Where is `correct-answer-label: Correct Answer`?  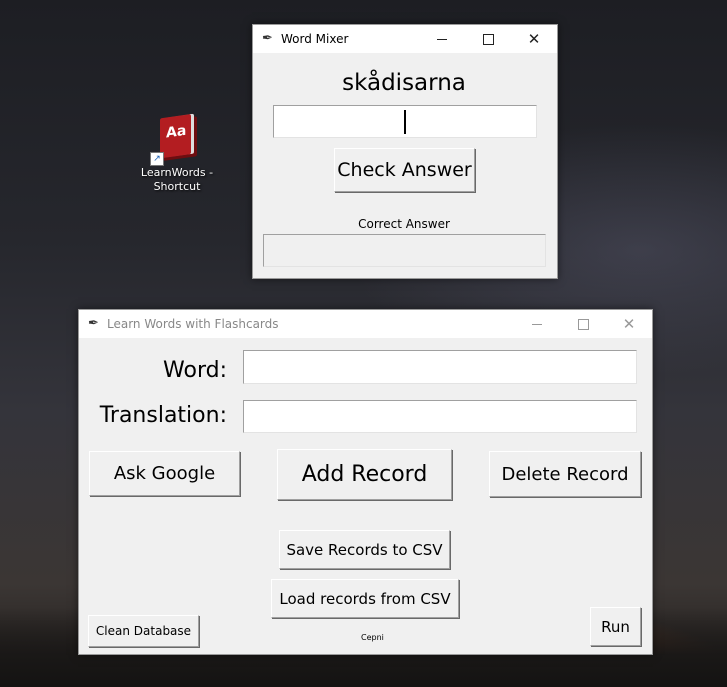
correct-answer-label: Correct Answer is located at coordinates (404, 224).